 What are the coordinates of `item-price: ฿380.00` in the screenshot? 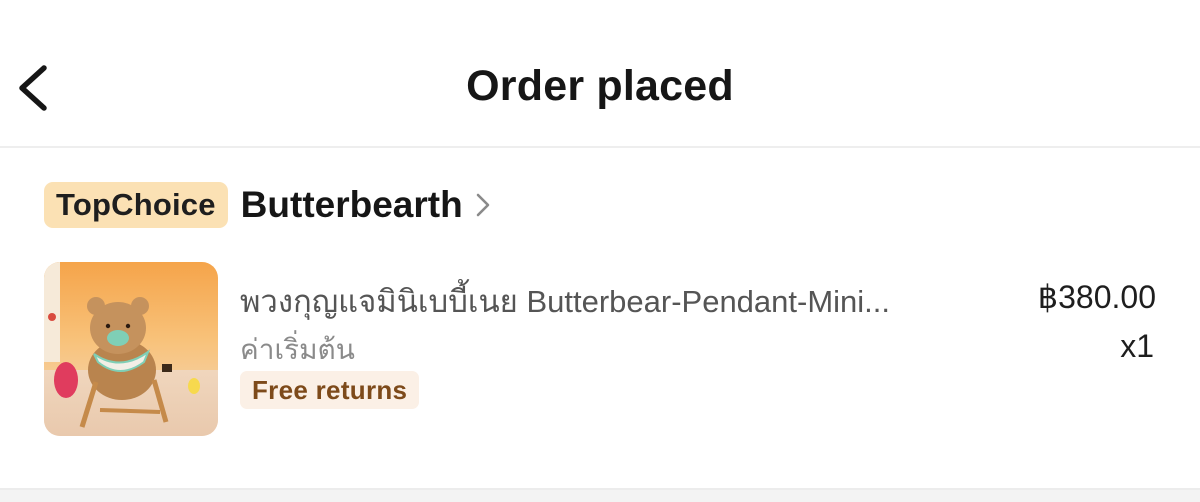 It's located at (1096, 297).